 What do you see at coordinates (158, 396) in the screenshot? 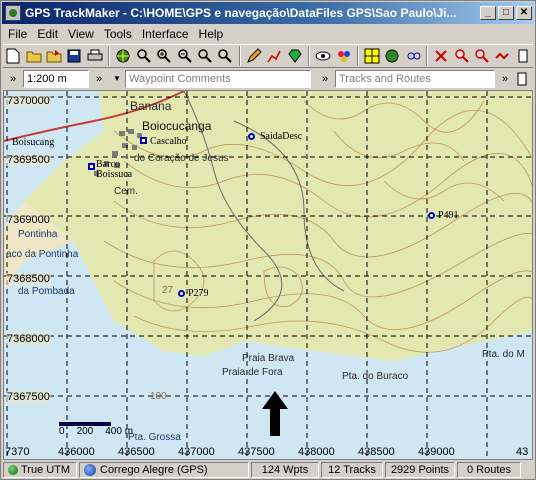
I see `contour-label: 100` at bounding box center [158, 396].